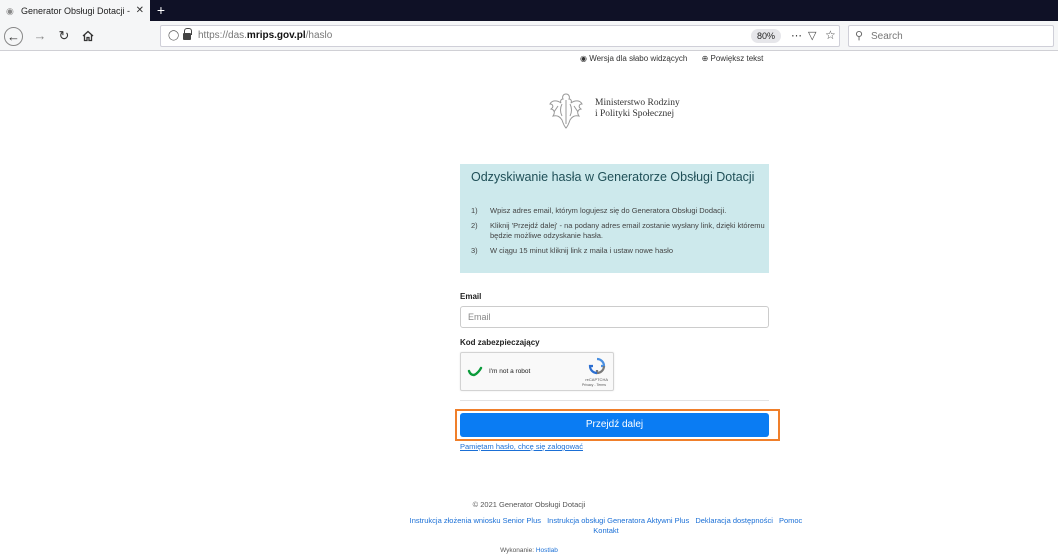  I want to click on checkmark-icon, so click(475, 371).